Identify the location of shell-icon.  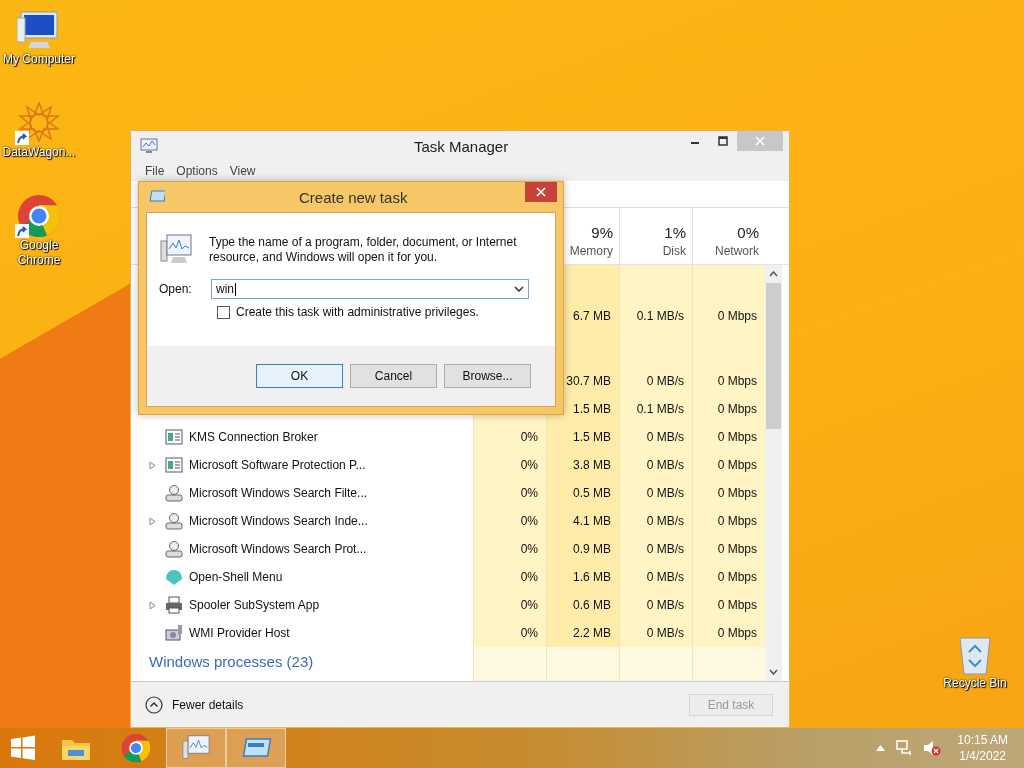
(174, 577).